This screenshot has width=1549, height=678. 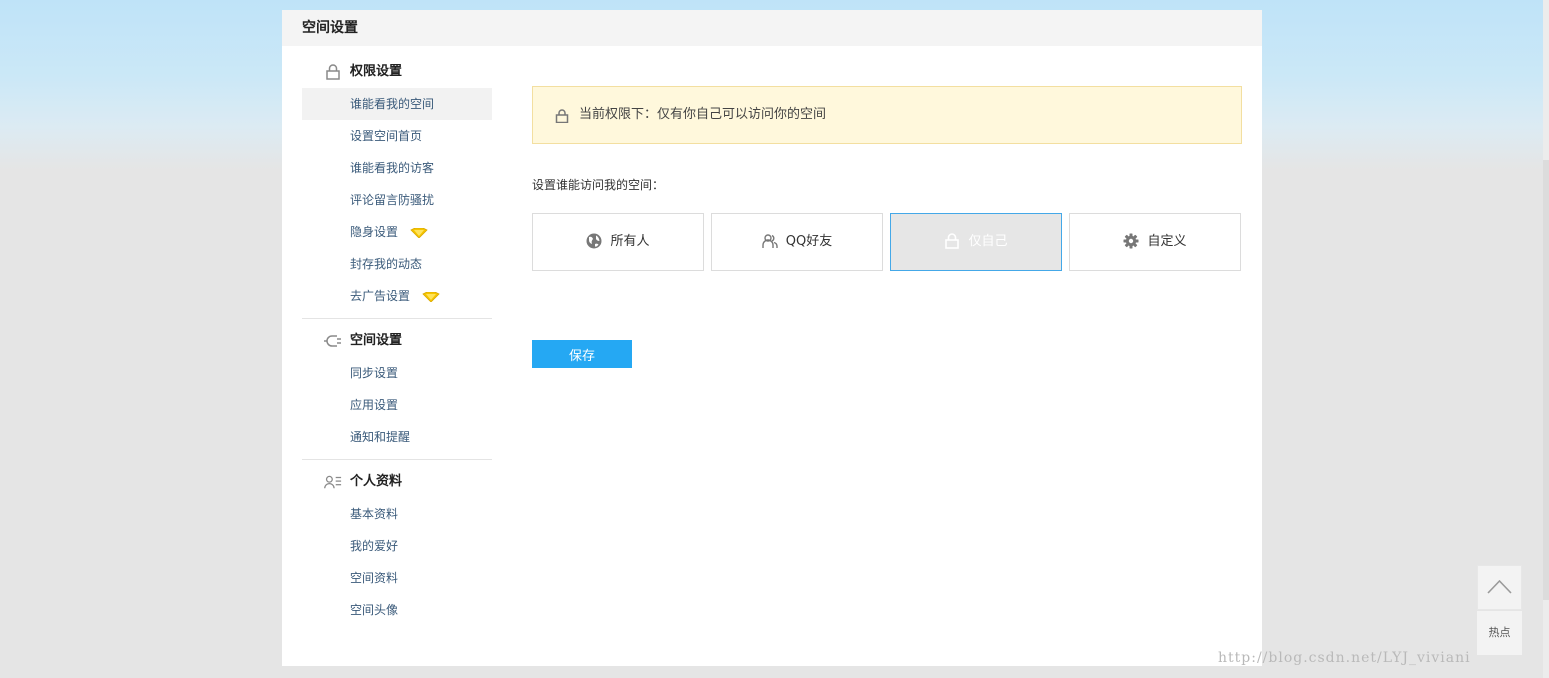 What do you see at coordinates (397, 405) in the screenshot?
I see `sidebar-item-apps: 应用设置` at bounding box center [397, 405].